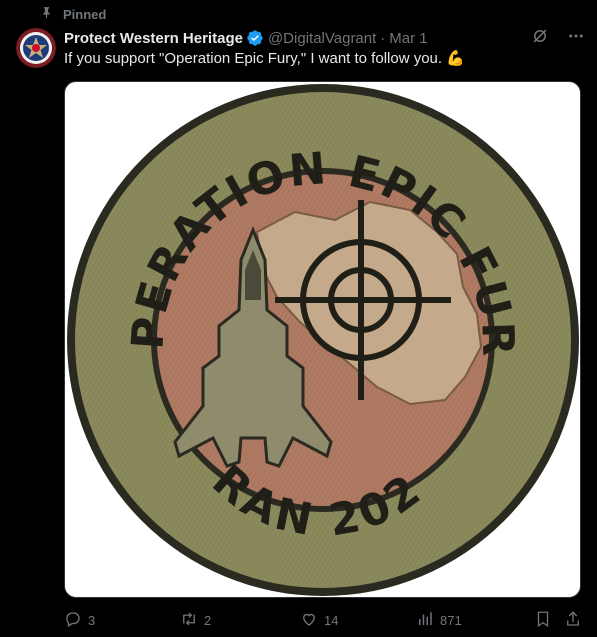 This screenshot has width=597, height=637. What do you see at coordinates (92, 620) in the screenshot?
I see `reply-count: 3` at bounding box center [92, 620].